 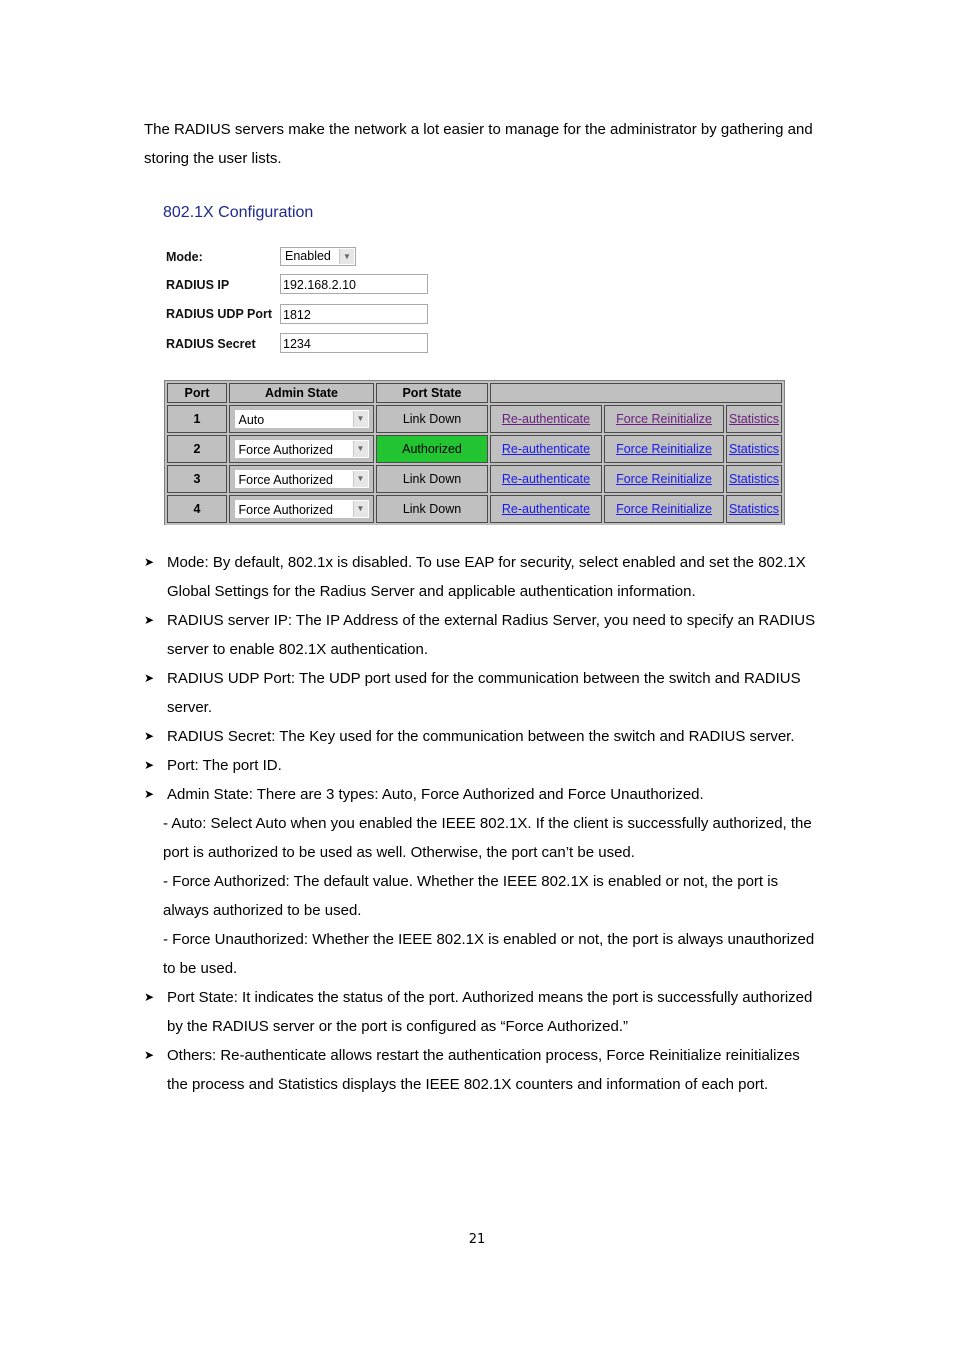 I want to click on header-admin-state: Admin State, so click(x=301, y=393).